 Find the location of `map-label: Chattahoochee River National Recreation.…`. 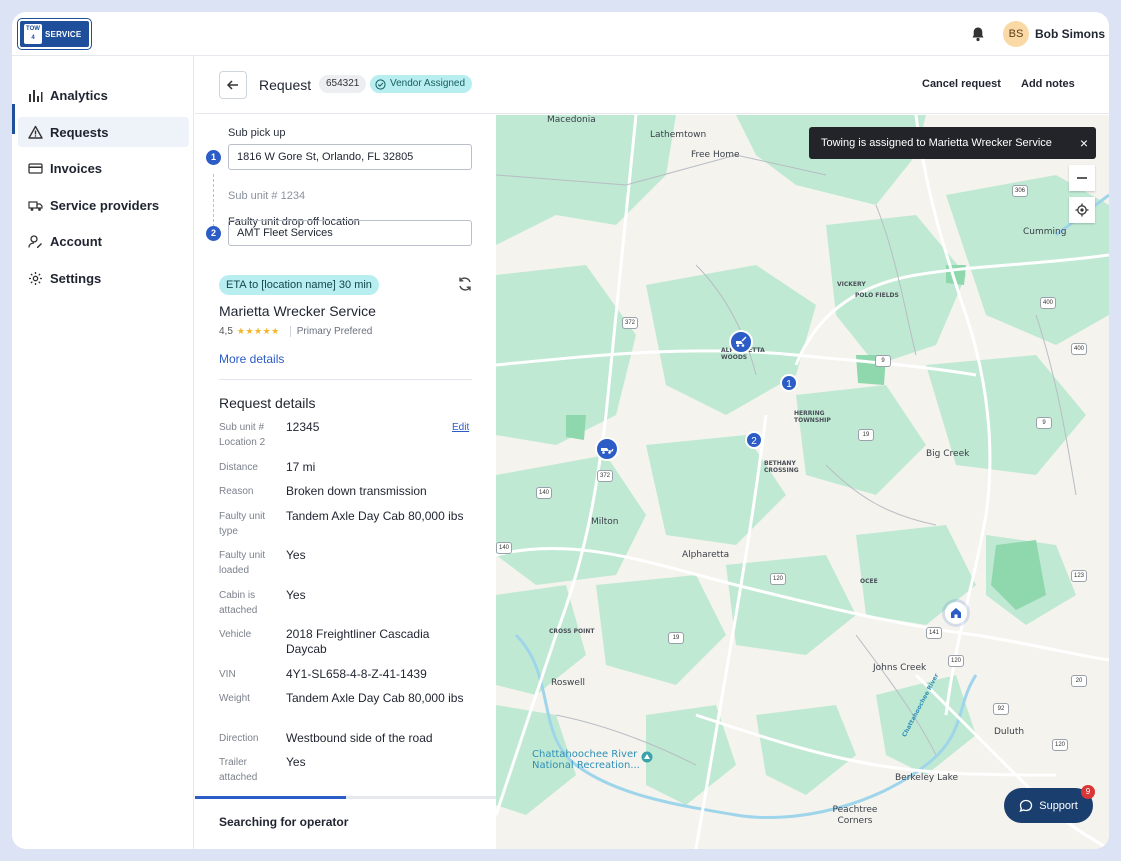

map-label: Chattahoochee River National Recreation.… is located at coordinates (586, 760).